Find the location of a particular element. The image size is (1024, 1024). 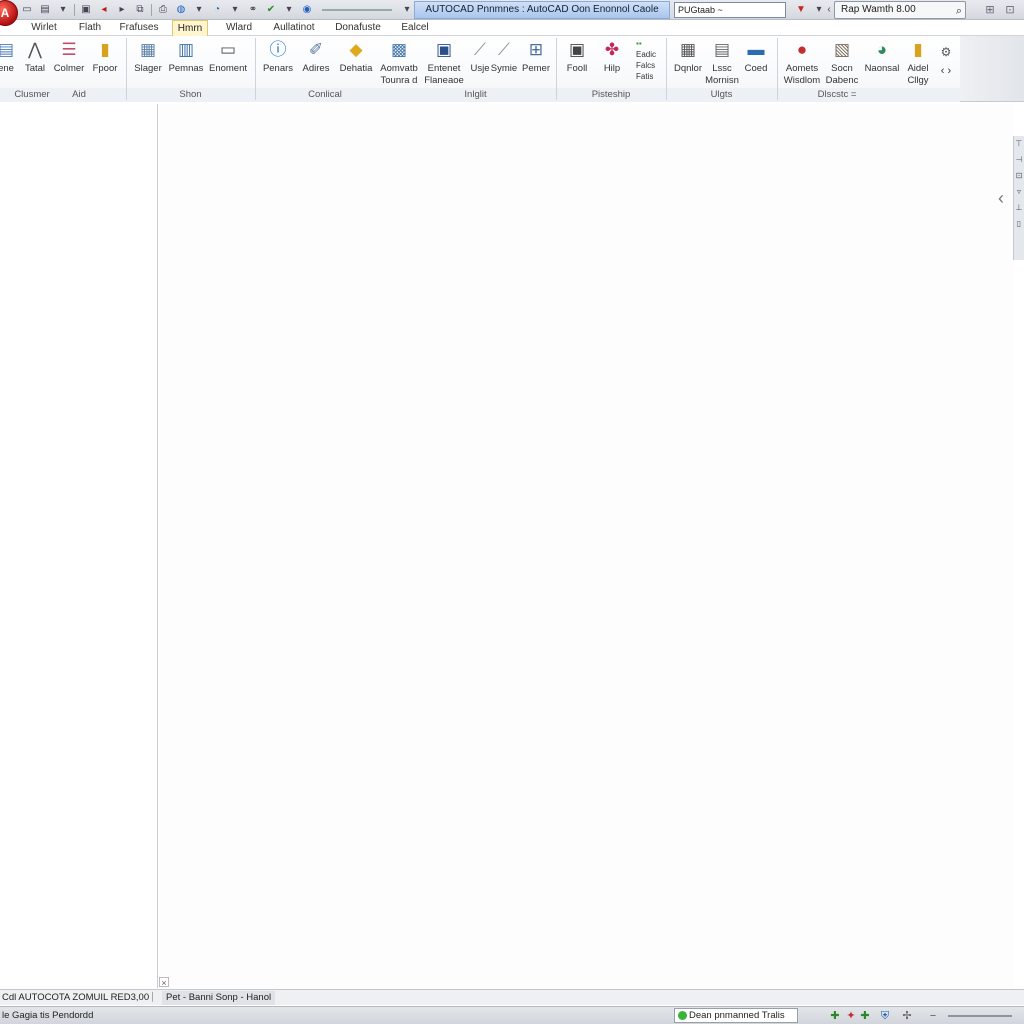

grid-icon: ✦ is located at coordinates (851, 1016).